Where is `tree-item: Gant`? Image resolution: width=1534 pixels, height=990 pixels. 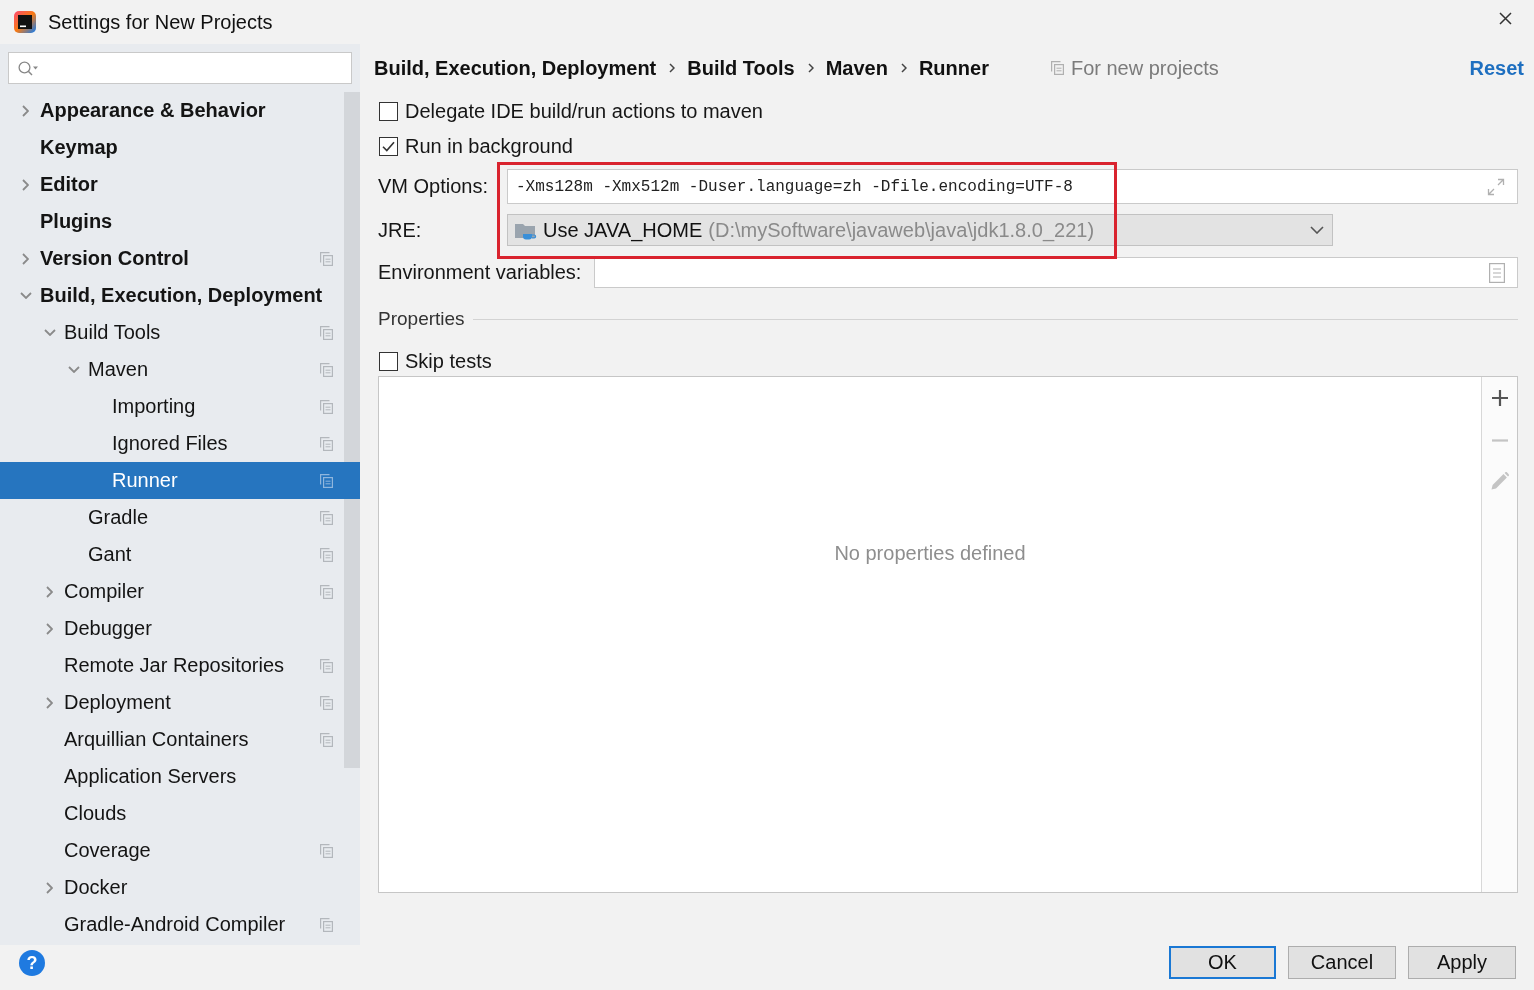
tree-item: Gant is located at coordinates (180, 554).